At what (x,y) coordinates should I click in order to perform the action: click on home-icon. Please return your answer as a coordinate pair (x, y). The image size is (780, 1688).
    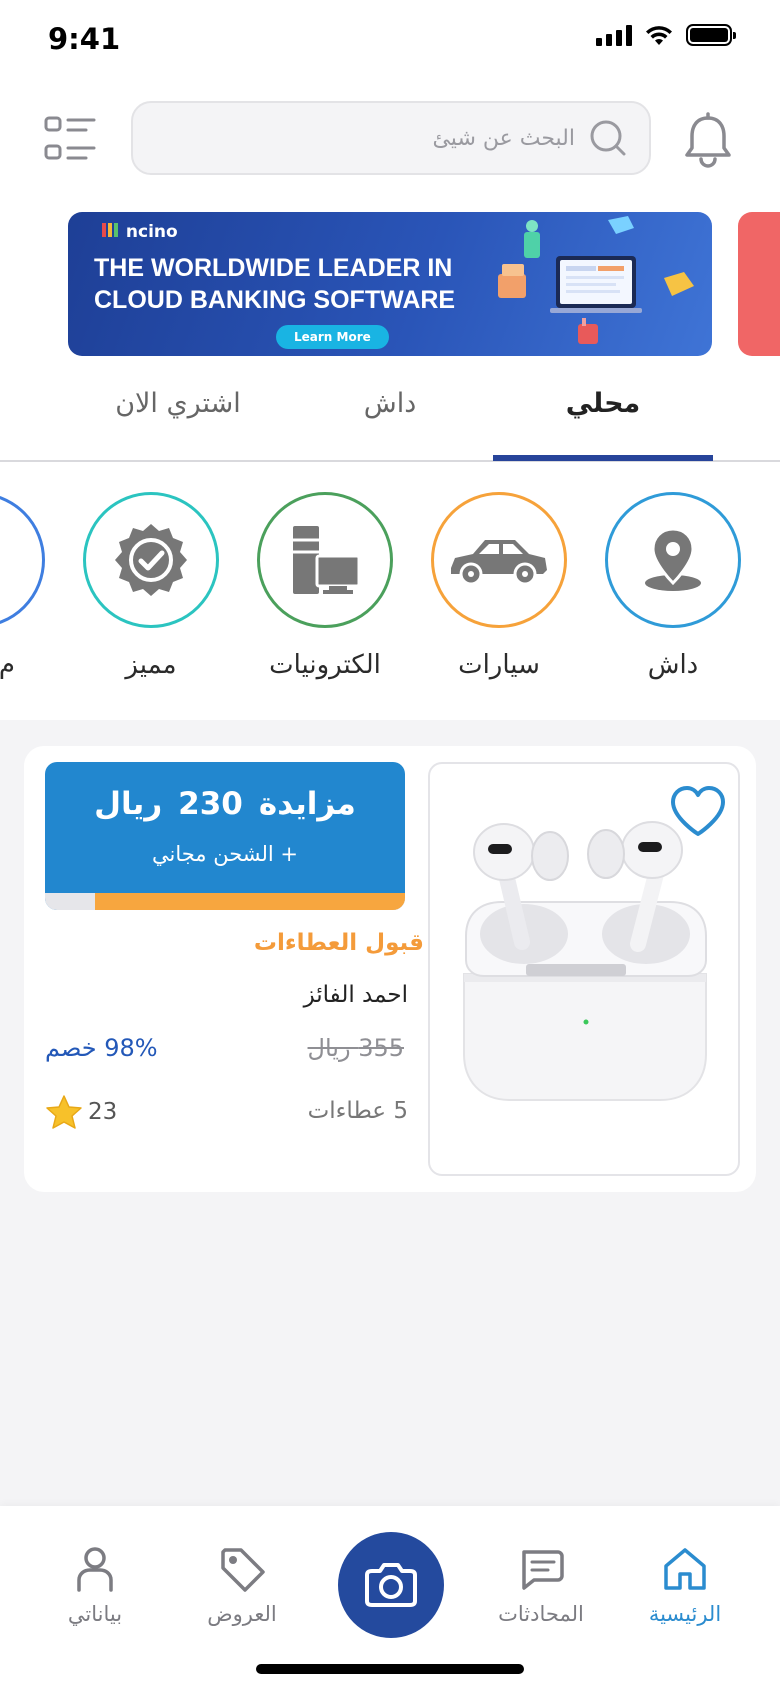
    Looking at the image, I should click on (685, 1569).